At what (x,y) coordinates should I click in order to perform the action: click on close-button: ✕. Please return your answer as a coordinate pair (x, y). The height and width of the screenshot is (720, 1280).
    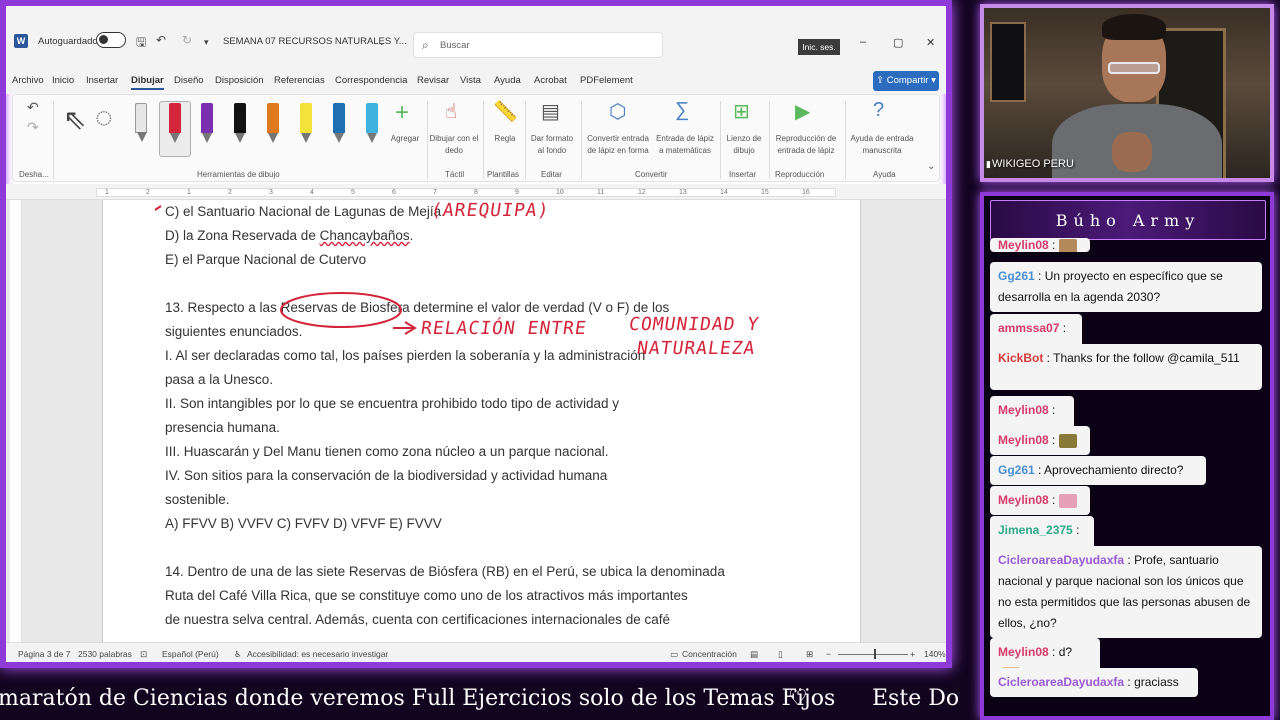
    Looking at the image, I should click on (930, 42).